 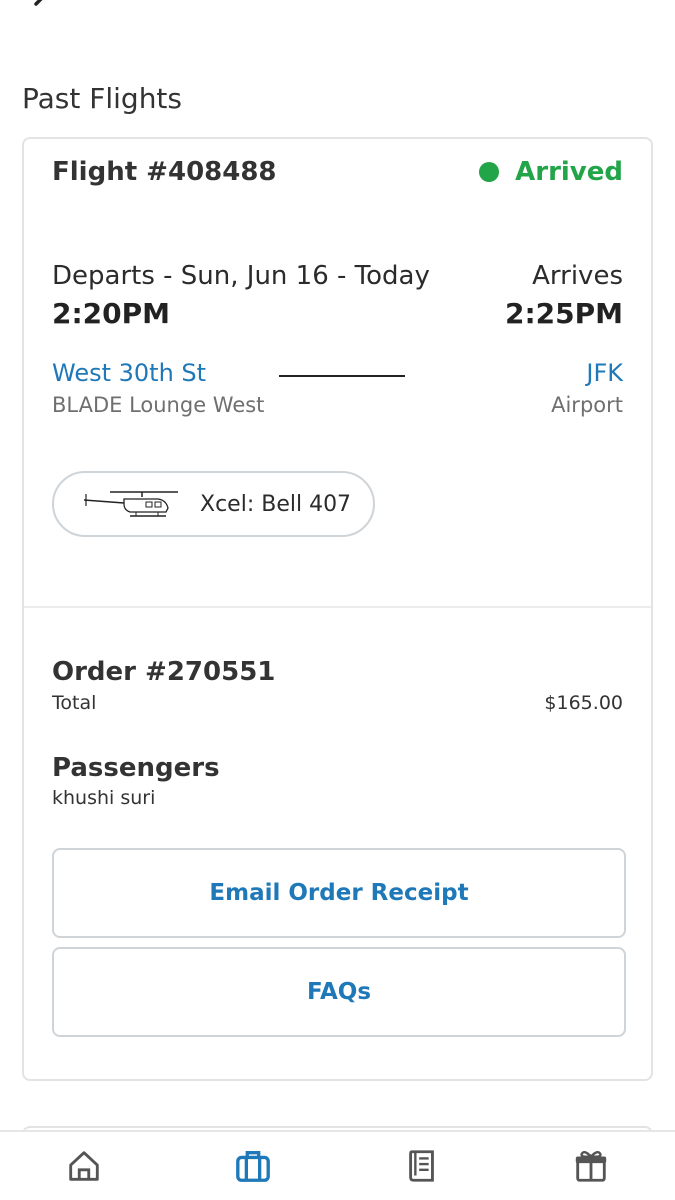 I want to click on home-icon, so click(x=84, y=1166).